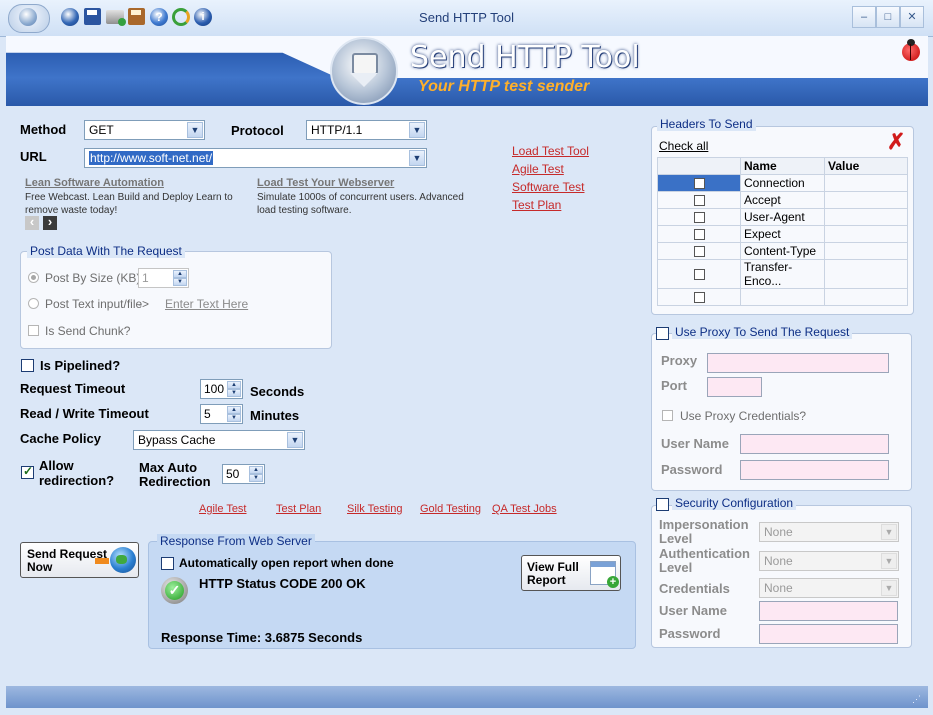 The width and height of the screenshot is (933, 715). I want to click on enter-text-link: Enter Text Here, so click(206, 304).